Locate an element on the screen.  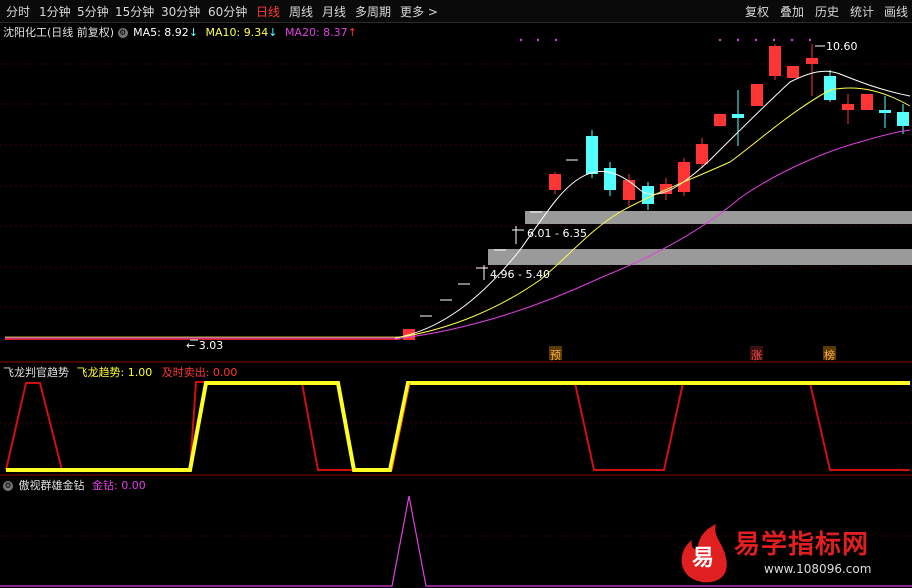
gold-value-label: 金钻: 0.00 is located at coordinates (119, 485).